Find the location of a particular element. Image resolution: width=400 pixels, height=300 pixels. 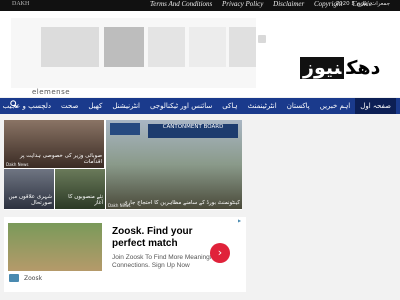

ad-title: Zoosk. Find your perfect match is located at coordinates (167, 238).